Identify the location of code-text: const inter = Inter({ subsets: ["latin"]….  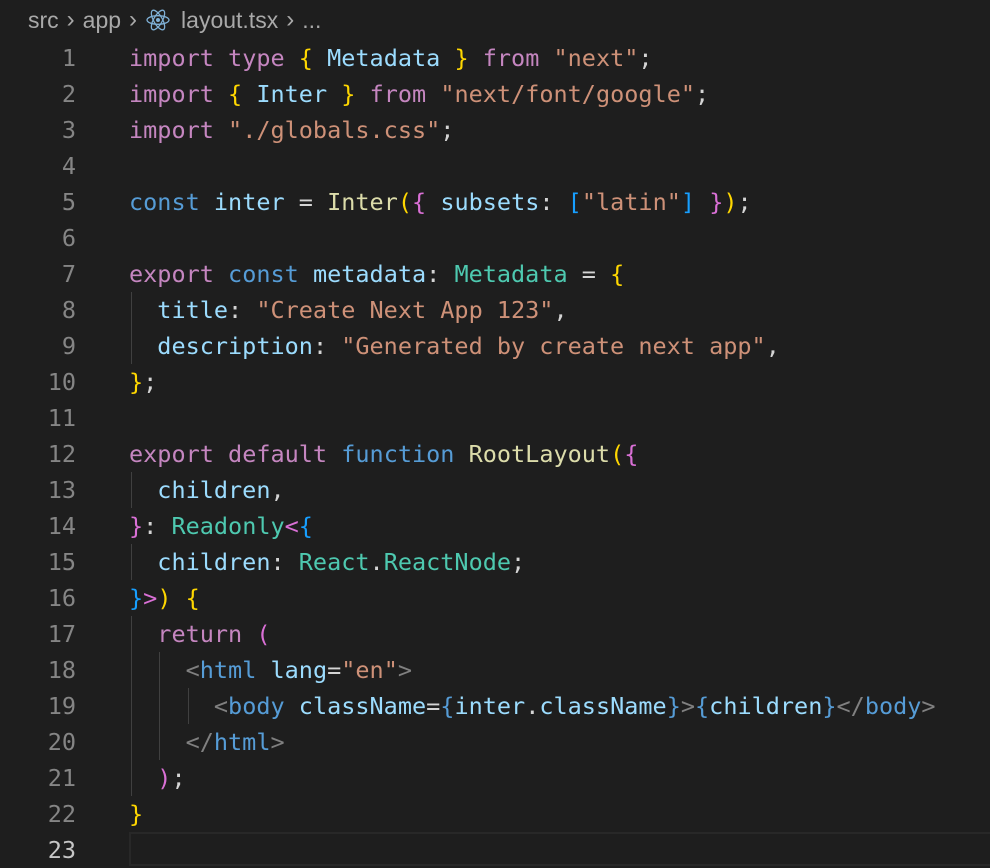
(440, 202).